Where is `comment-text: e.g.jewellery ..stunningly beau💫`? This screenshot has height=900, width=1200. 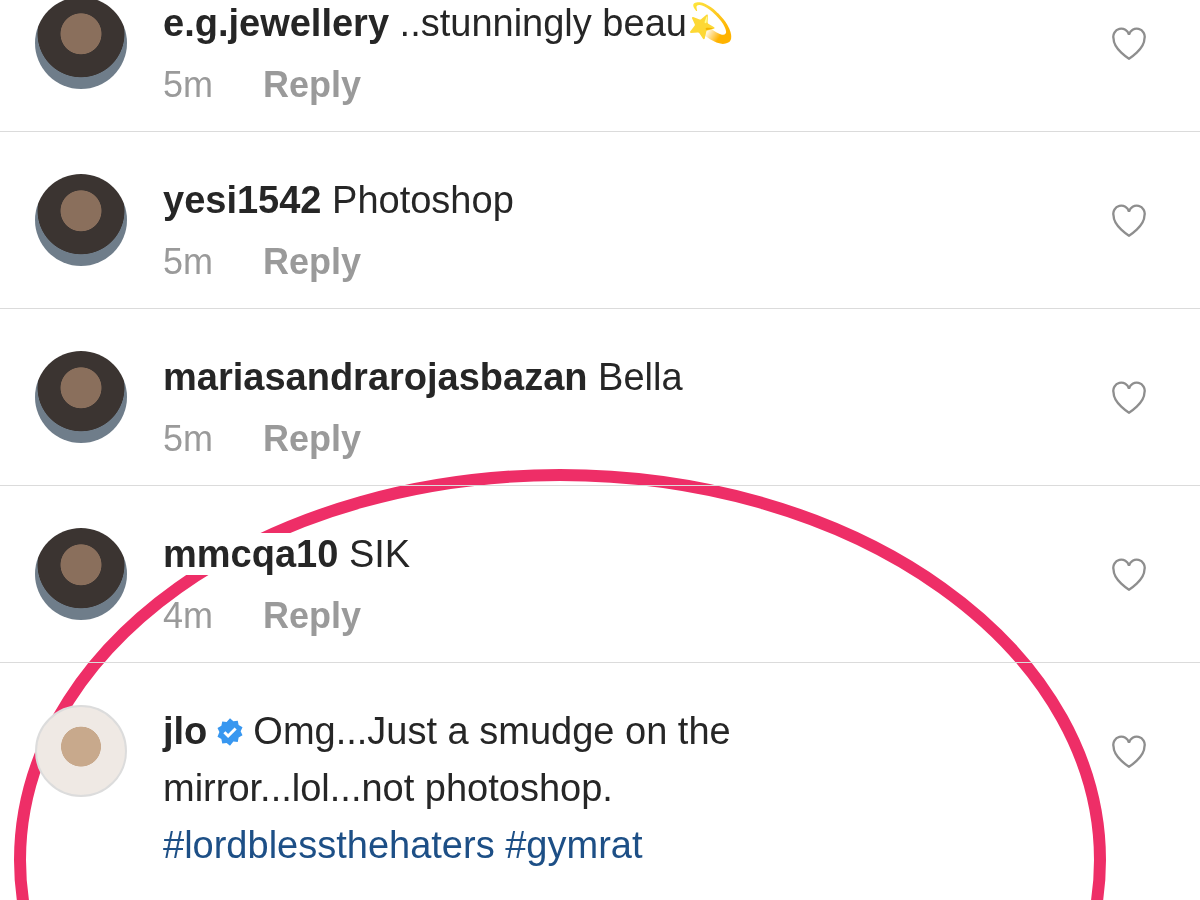
comment-text: e.g.jewellery ..stunningly beau💫 is located at coordinates (449, 23).